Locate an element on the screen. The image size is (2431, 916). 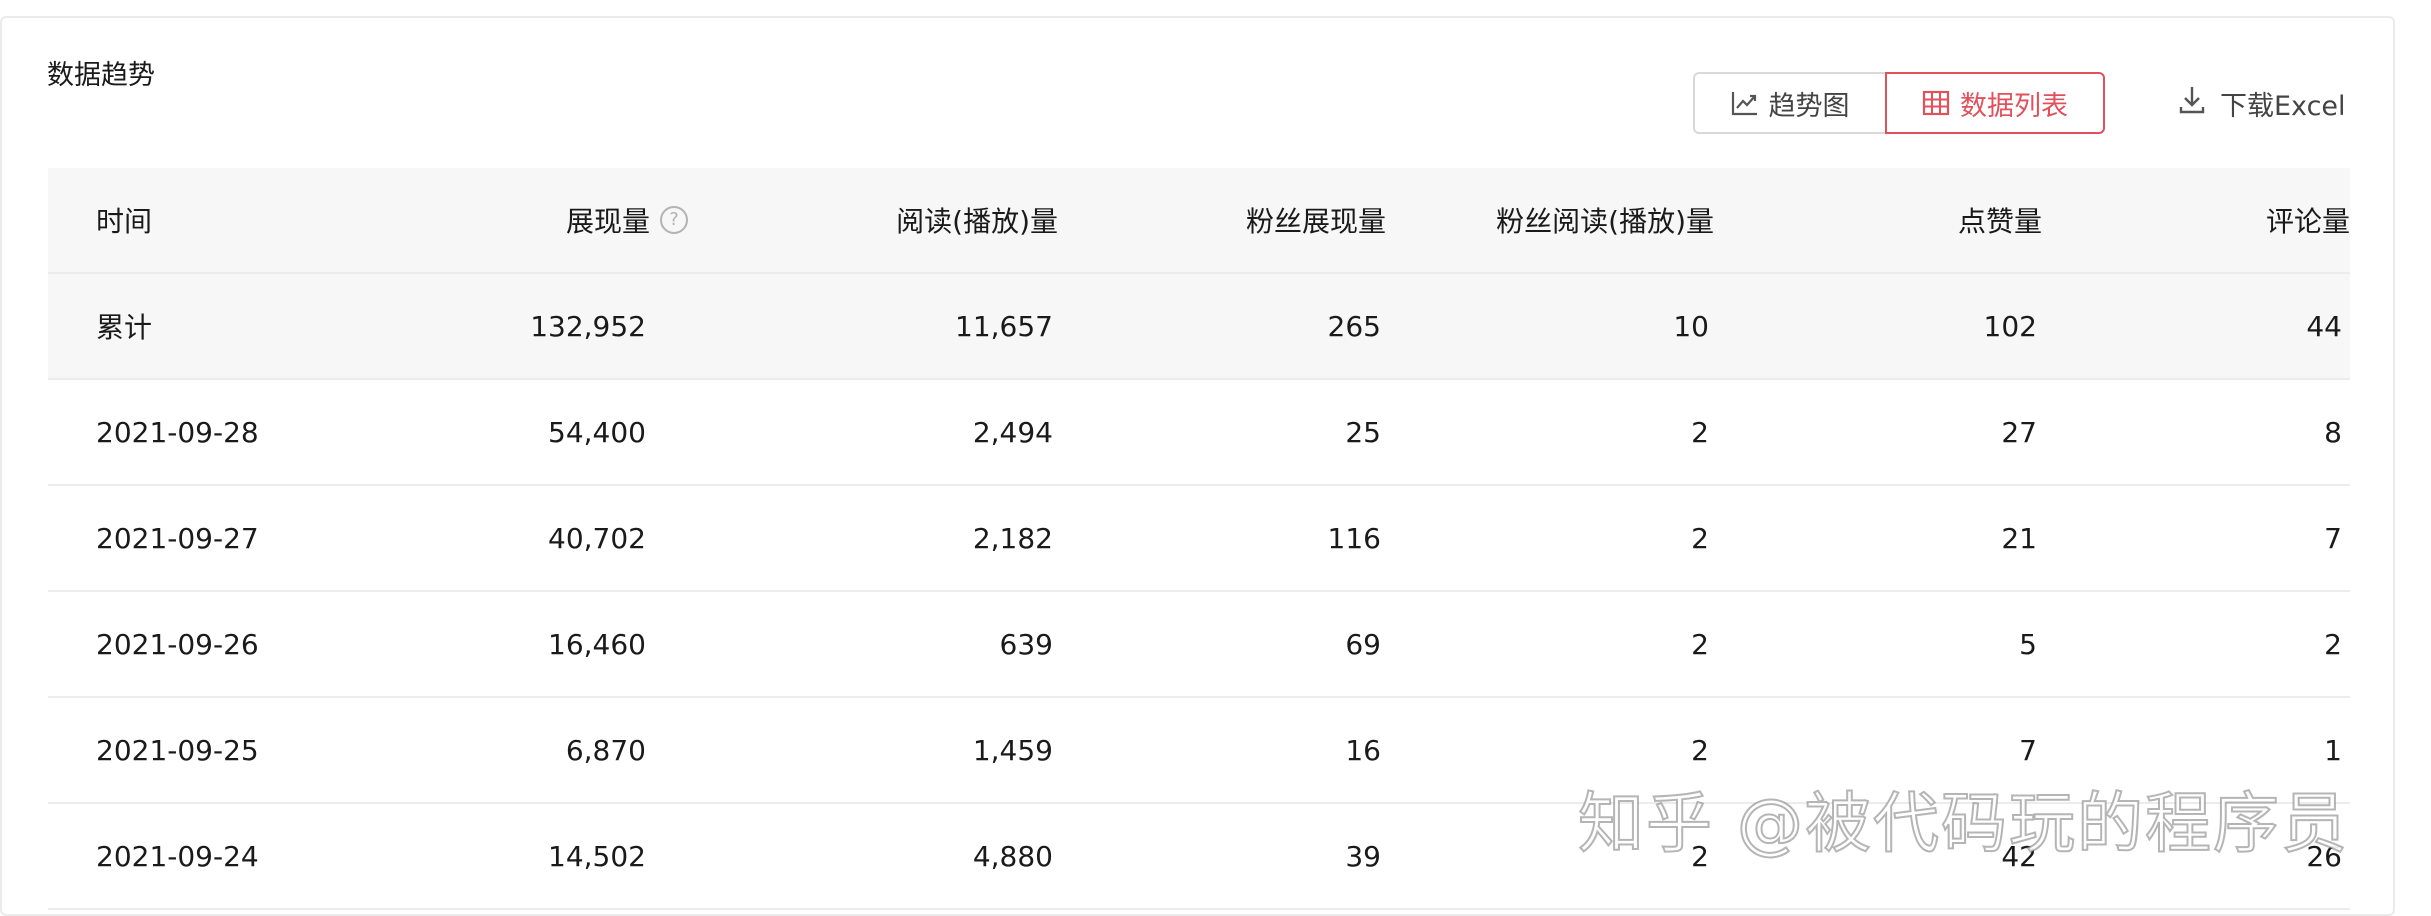
header-time: 时间 is located at coordinates (124, 221).